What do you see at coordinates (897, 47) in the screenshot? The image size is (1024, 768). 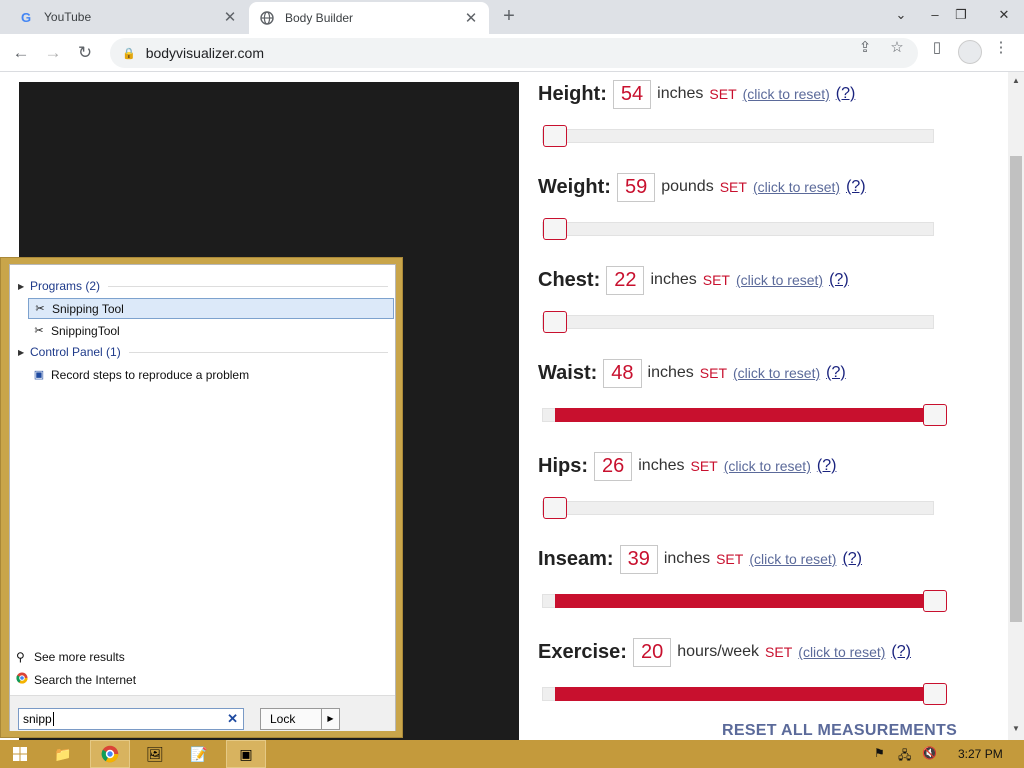 I see `star-icon: ☆` at bounding box center [897, 47].